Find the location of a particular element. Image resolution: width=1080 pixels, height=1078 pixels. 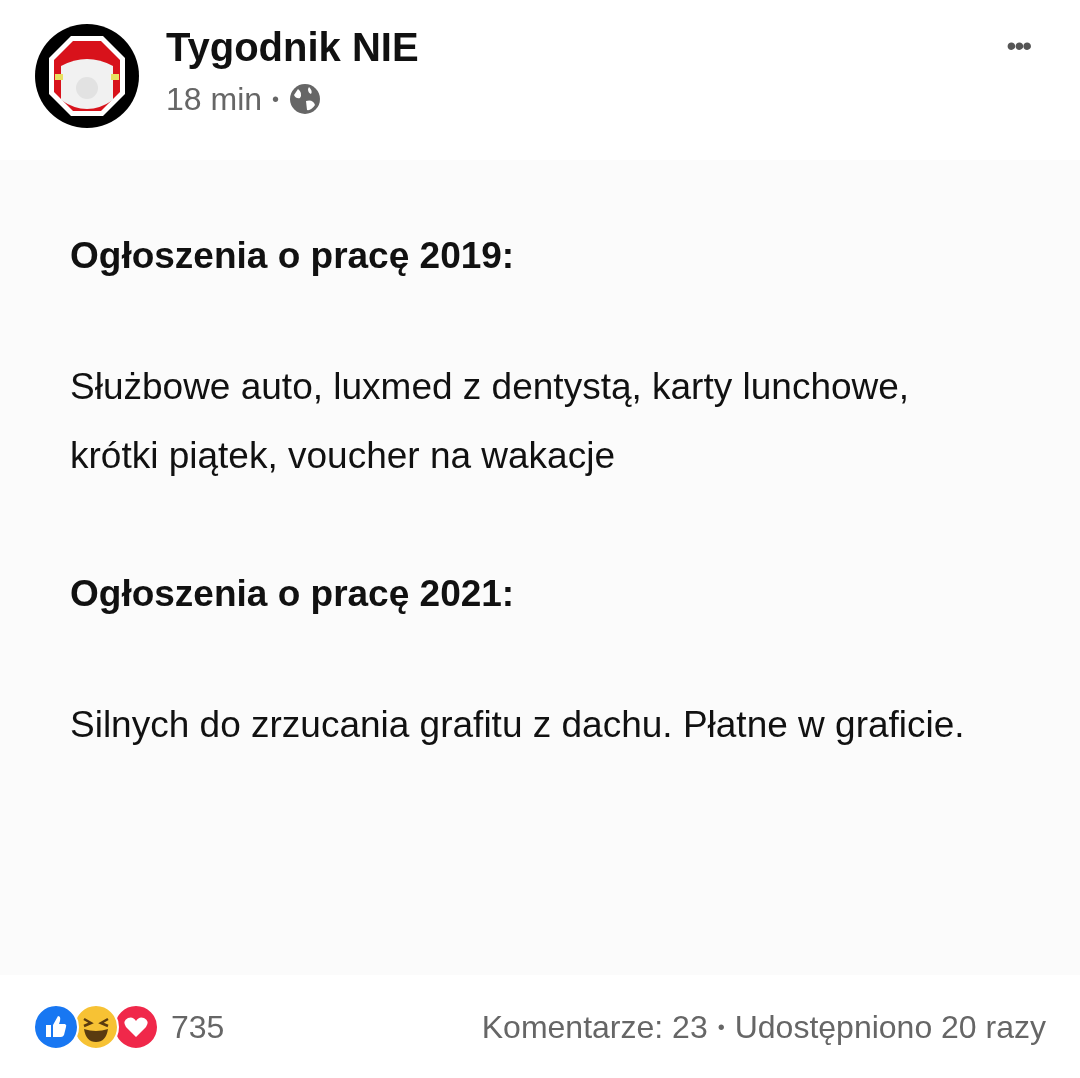

body-text: Służbowe auto, luxmed z dentystą, karty lunchowe, krótki piątek, voucher na wakacje is located at coordinates (490, 421).